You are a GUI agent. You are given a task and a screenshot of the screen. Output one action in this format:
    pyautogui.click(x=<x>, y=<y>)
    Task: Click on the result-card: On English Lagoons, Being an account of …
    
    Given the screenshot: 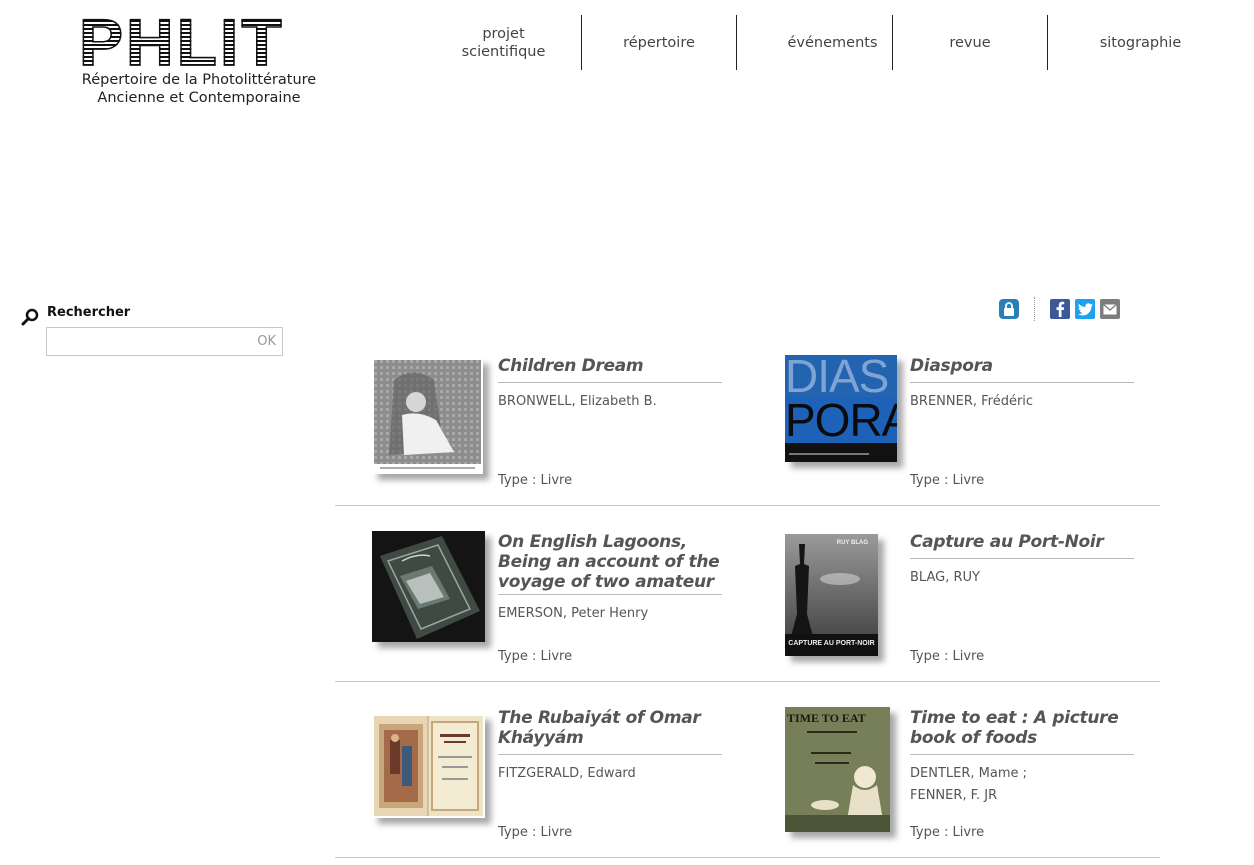 What is the action you would take?
    pyautogui.click(x=570, y=601)
    